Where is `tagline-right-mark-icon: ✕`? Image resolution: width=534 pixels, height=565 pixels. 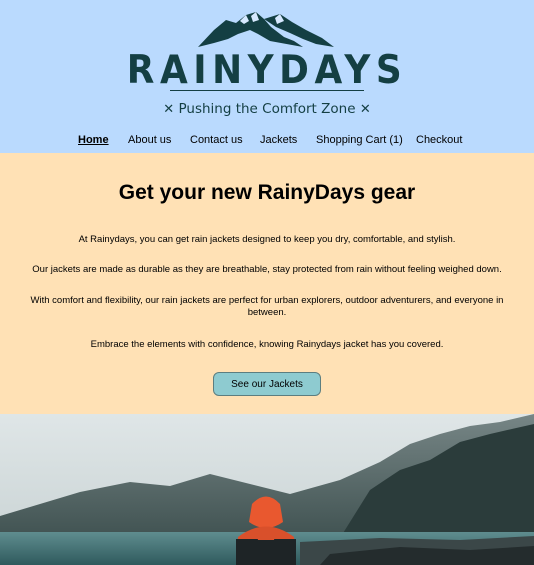
tagline-right-mark-icon: ✕ is located at coordinates (365, 109).